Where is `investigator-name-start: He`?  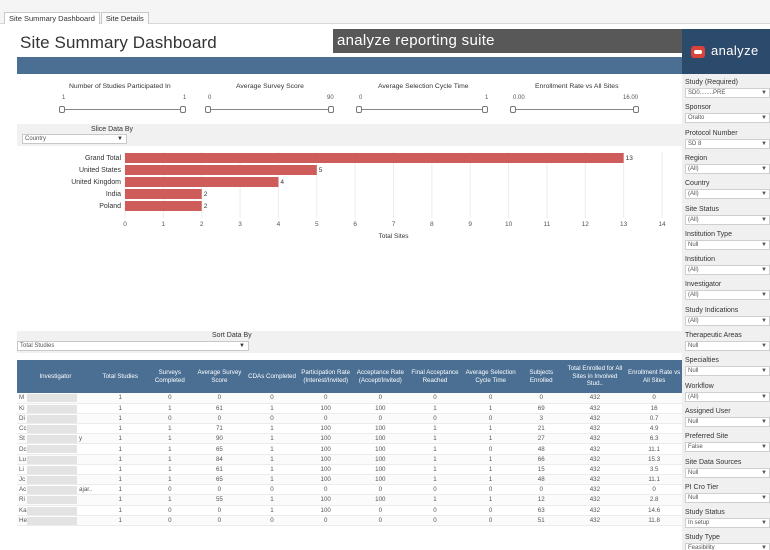
investigator-name-start: He is located at coordinates (23, 520).